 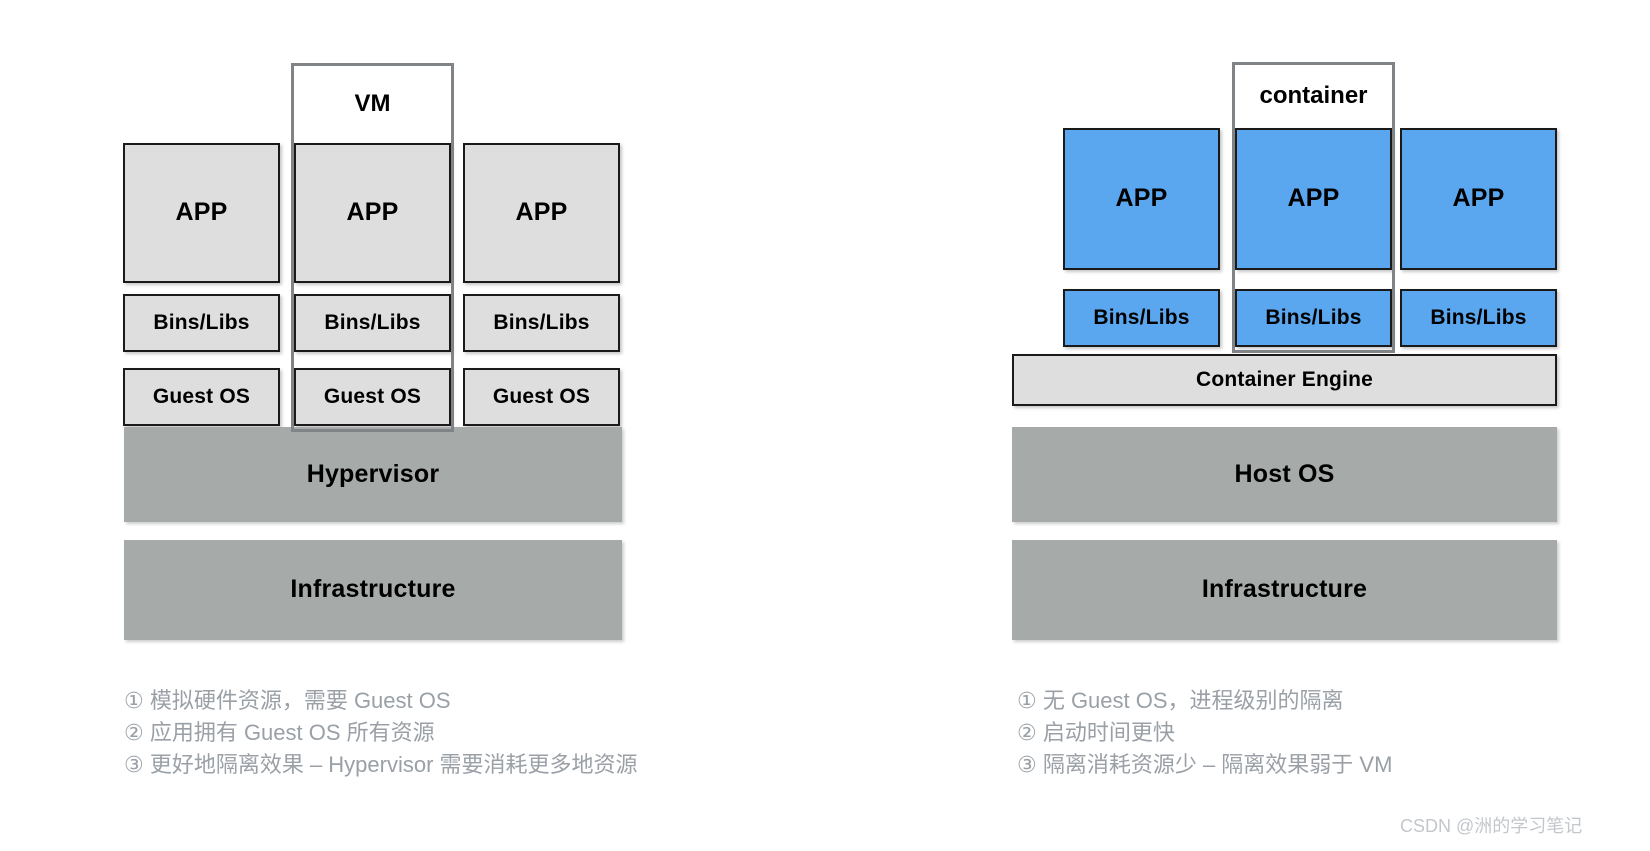 I want to click on vm-column-3-guestos-label: Guest OS, so click(x=541, y=397).